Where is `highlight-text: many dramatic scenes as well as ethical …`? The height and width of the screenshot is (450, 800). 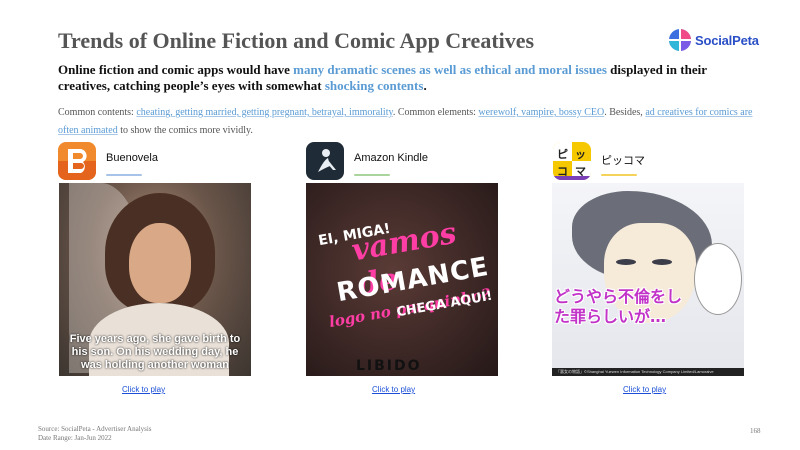
highlight-text: many dramatic scenes as well as ethical … is located at coordinates (450, 69).